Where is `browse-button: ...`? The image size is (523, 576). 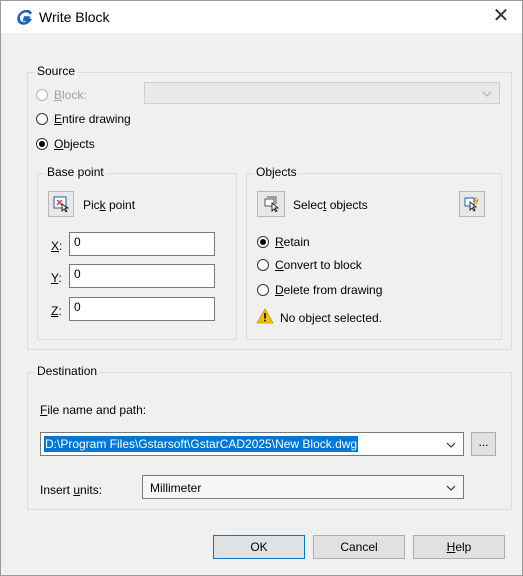
browse-button: ... is located at coordinates (483, 444).